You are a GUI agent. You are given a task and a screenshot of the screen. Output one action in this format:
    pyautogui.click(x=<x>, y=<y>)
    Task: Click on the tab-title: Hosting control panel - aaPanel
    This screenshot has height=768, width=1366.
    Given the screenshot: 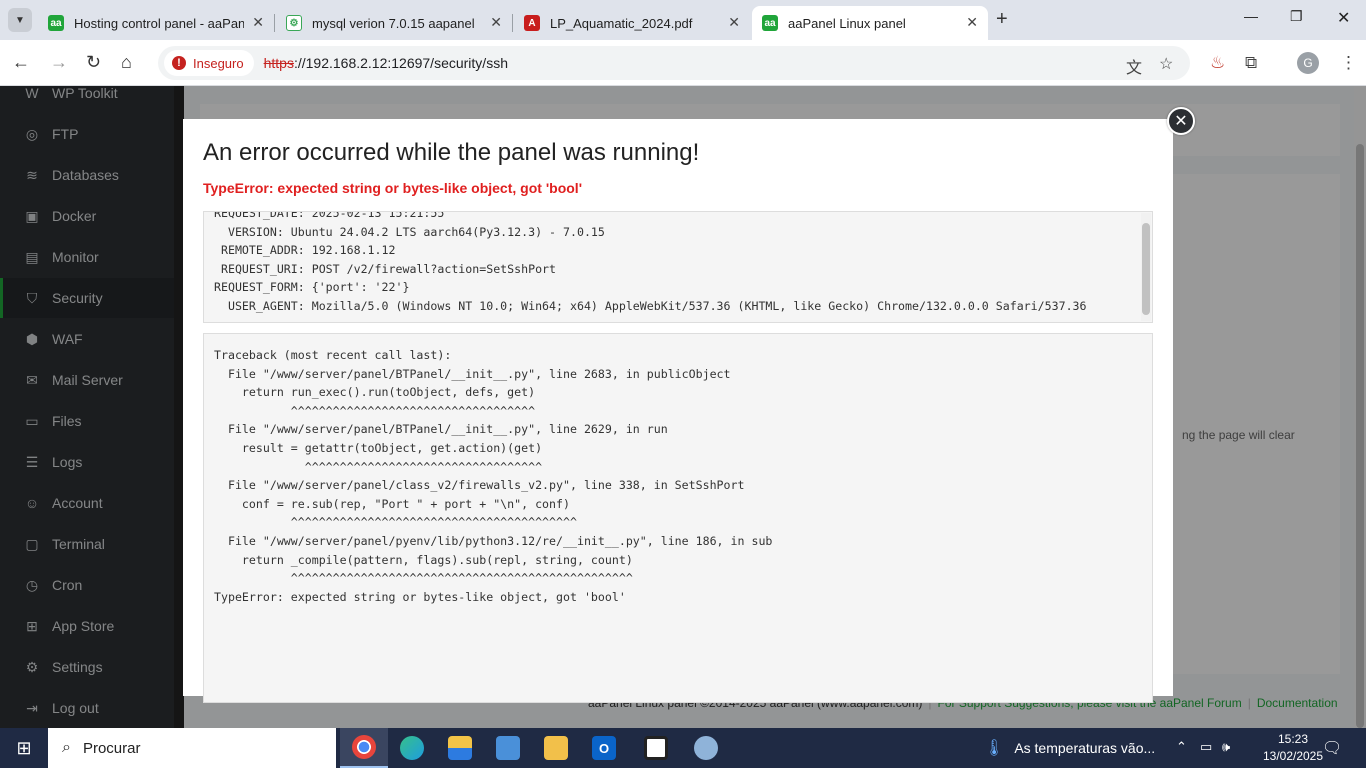 What is the action you would take?
    pyautogui.click(x=159, y=23)
    